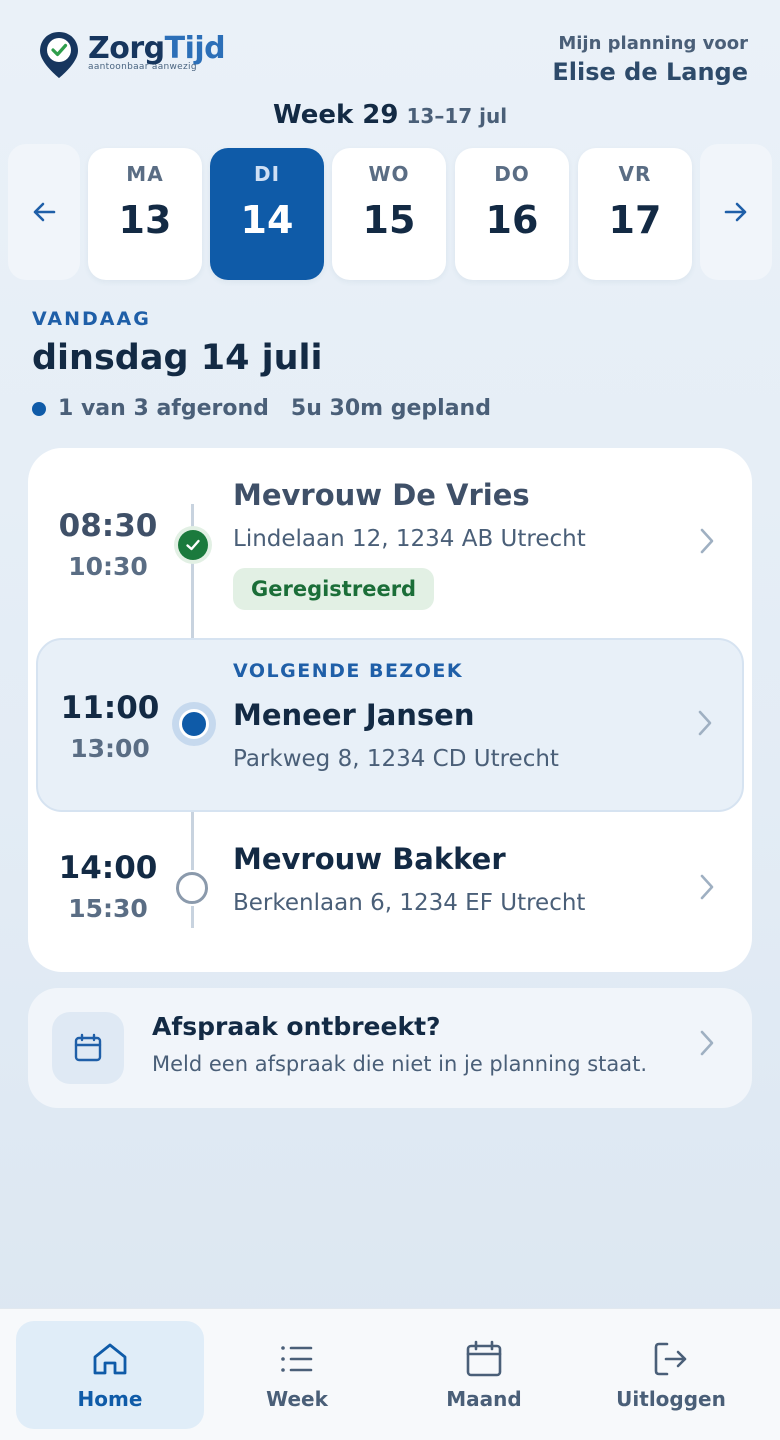 Image resolution: width=780 pixels, height=1440 pixels. What do you see at coordinates (132, 55) in the screenshot?
I see `app-logo: ZorgTijd aantoonbaar aanwezig` at bounding box center [132, 55].